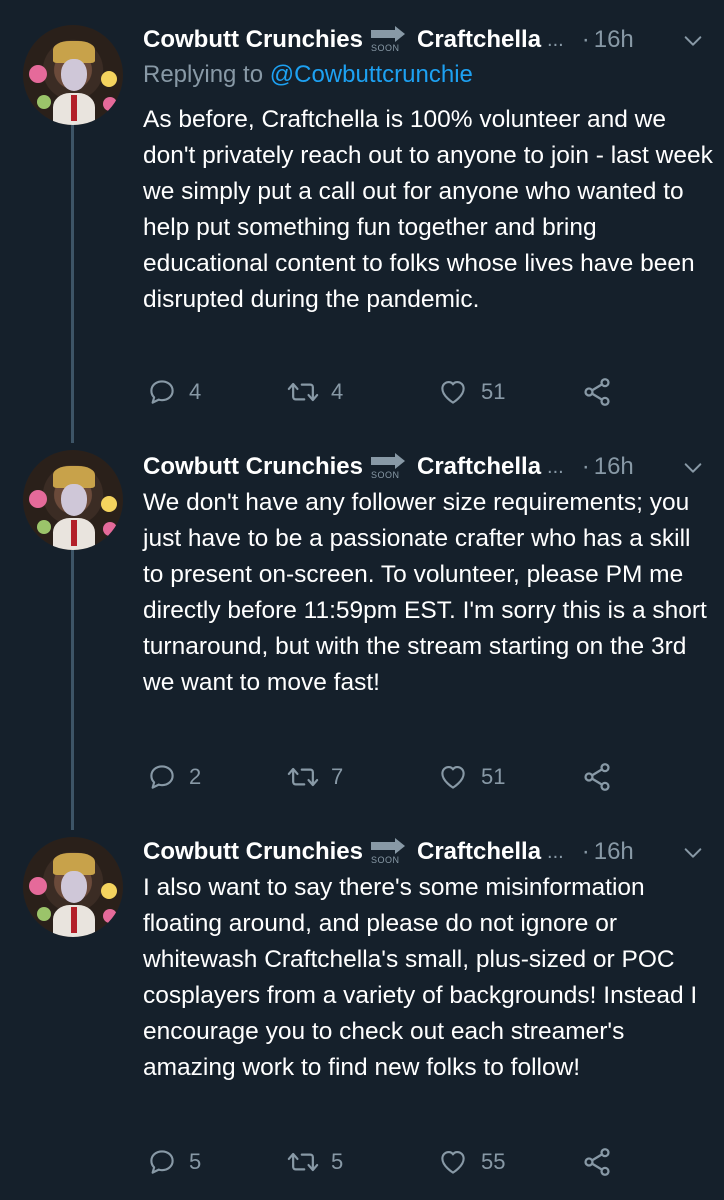  What do you see at coordinates (493, 1161) in the screenshot?
I see `like-count: 55` at bounding box center [493, 1161].